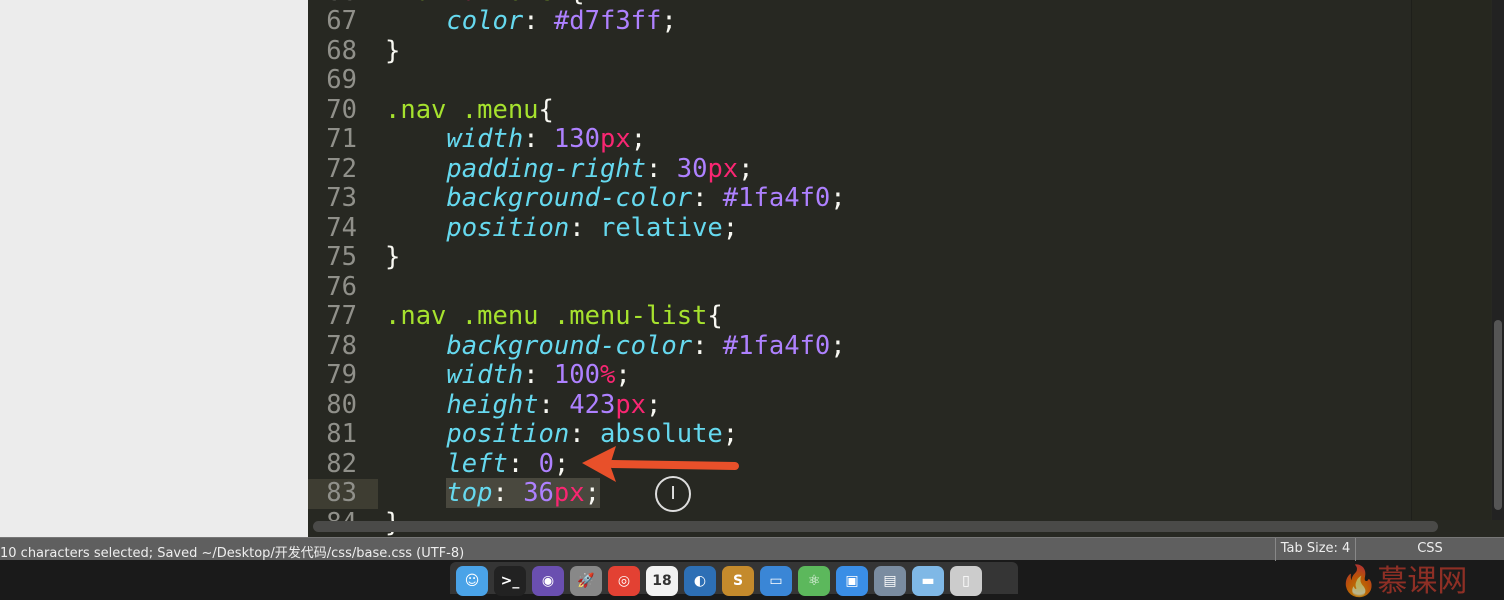  I want to click on dock: ☺ >_ ◉ 🚀 ◎ 18 ◐ S ▭ ⚛ ▣ ▤ ▬ ▯, so click(734, 579).